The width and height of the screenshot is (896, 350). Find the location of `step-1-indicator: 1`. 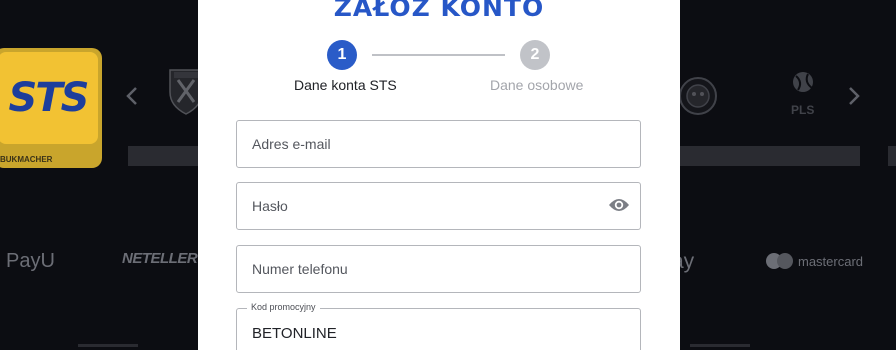

step-1-indicator: 1 is located at coordinates (342, 55).